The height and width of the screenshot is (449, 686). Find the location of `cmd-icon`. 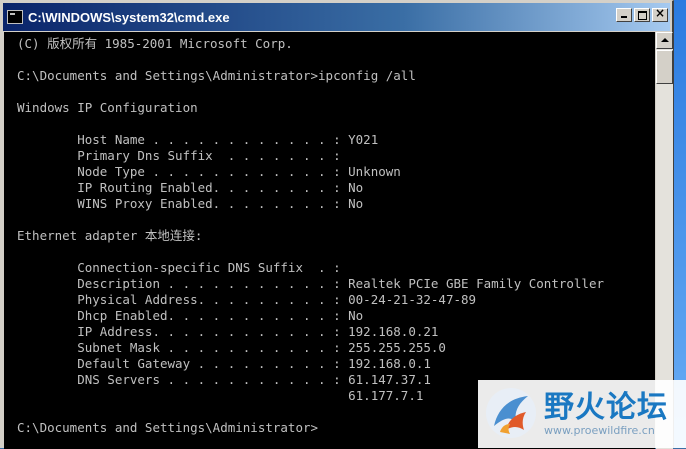

cmd-icon is located at coordinates (15, 17).